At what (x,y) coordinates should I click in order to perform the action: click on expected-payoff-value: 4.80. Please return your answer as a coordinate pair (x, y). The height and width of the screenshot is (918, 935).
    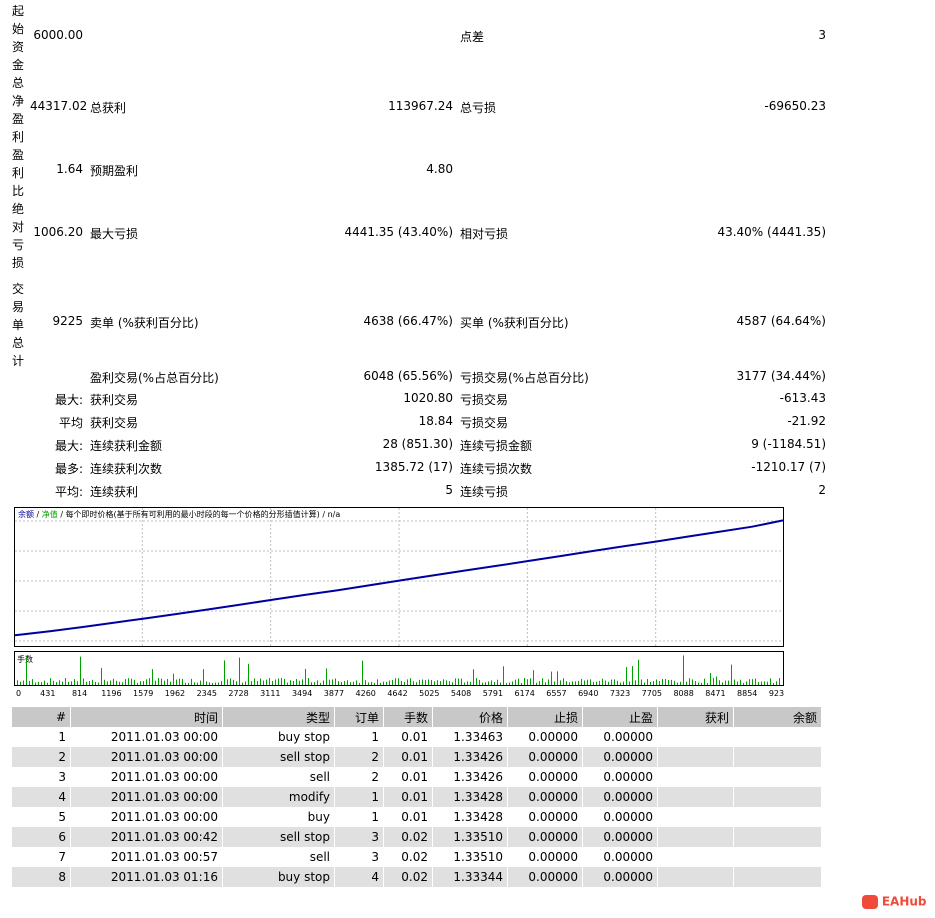
    Looking at the image, I should click on (439, 169).